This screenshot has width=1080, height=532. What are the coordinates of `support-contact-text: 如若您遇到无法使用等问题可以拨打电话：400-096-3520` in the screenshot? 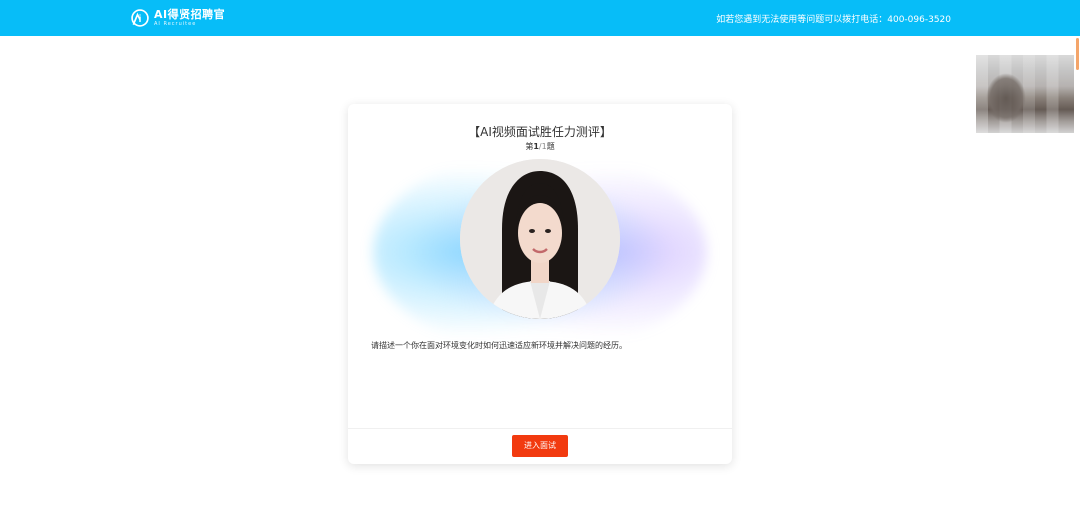 It's located at (833, 20).